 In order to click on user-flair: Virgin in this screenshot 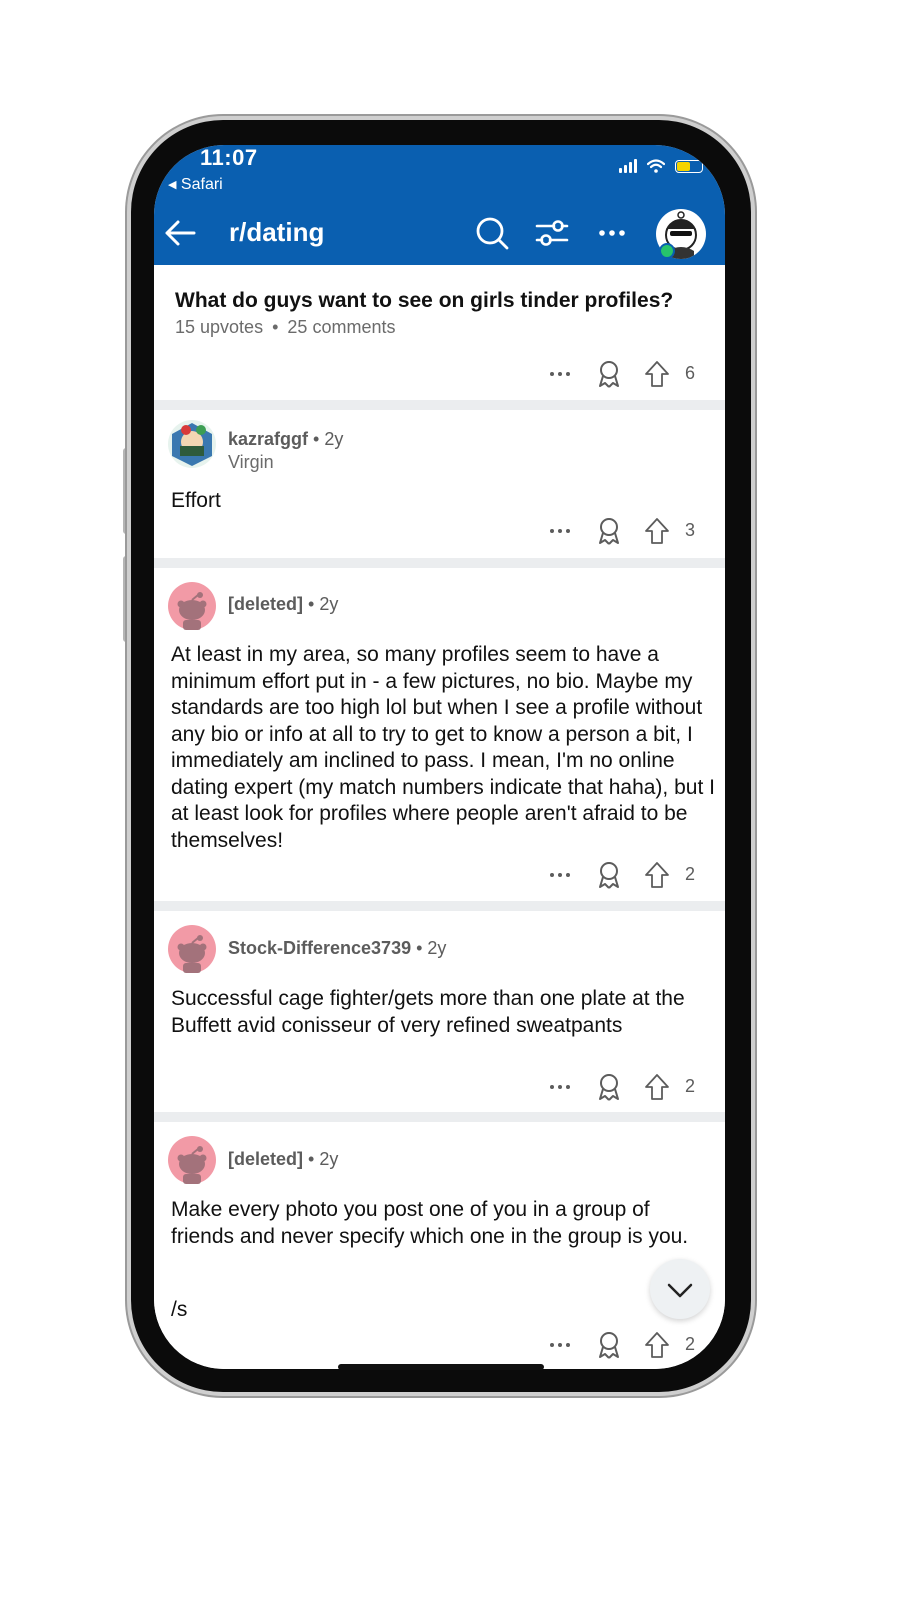, I will do `click(251, 462)`.